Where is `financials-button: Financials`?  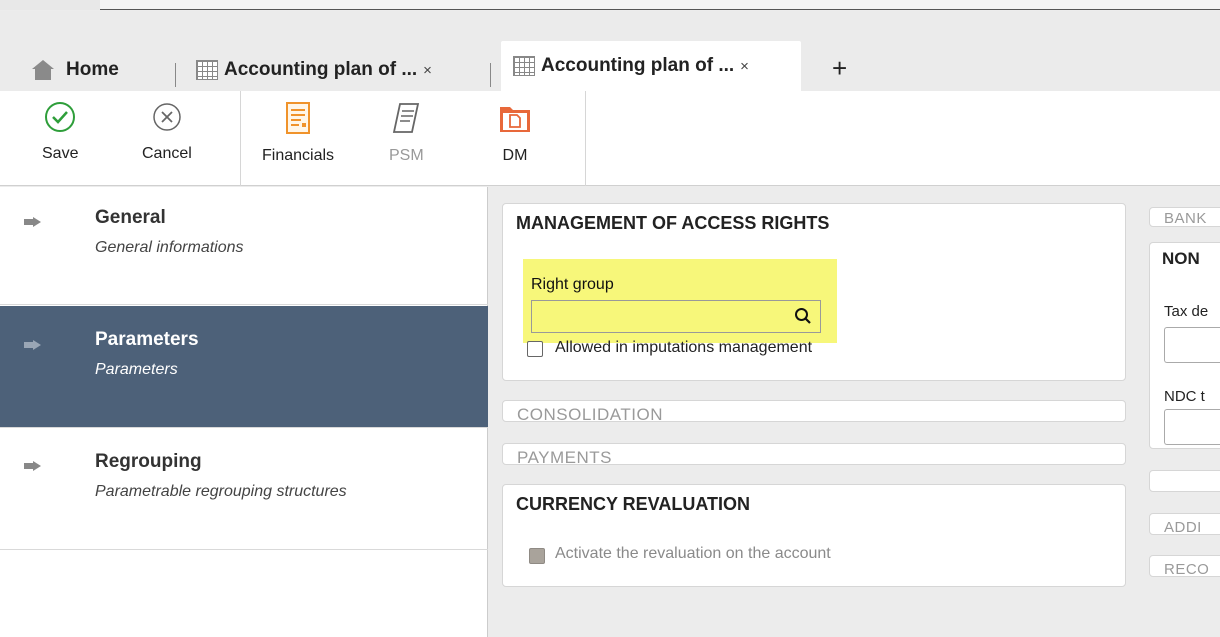
financials-button: Financials is located at coordinates (298, 133).